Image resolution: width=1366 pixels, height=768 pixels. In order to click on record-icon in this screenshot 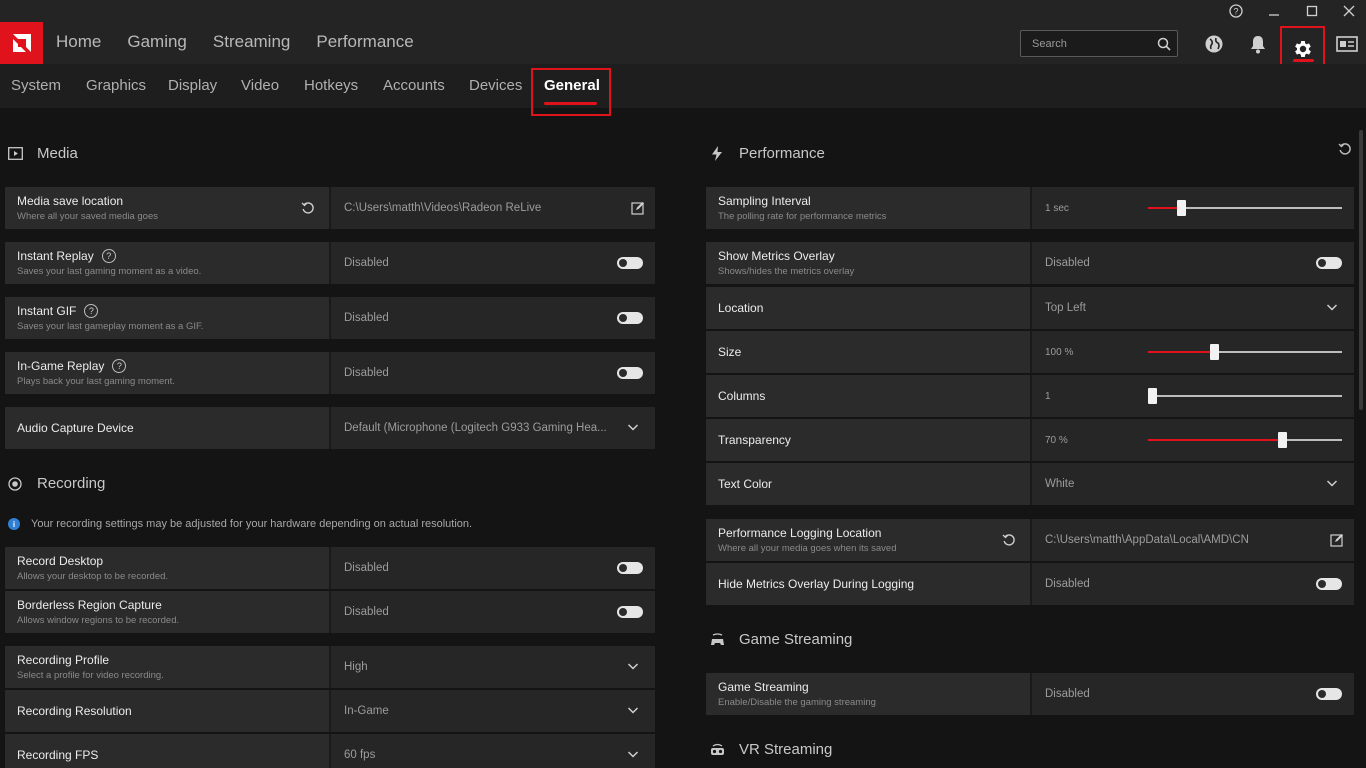, I will do `click(15, 484)`.